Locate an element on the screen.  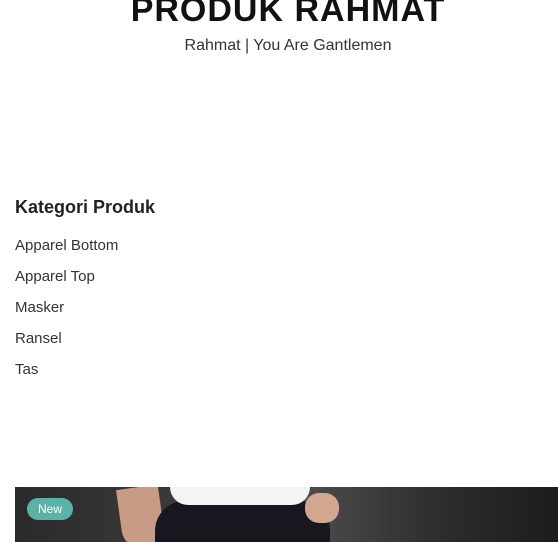
category-heading: Kategori Produk is located at coordinates (85, 207).